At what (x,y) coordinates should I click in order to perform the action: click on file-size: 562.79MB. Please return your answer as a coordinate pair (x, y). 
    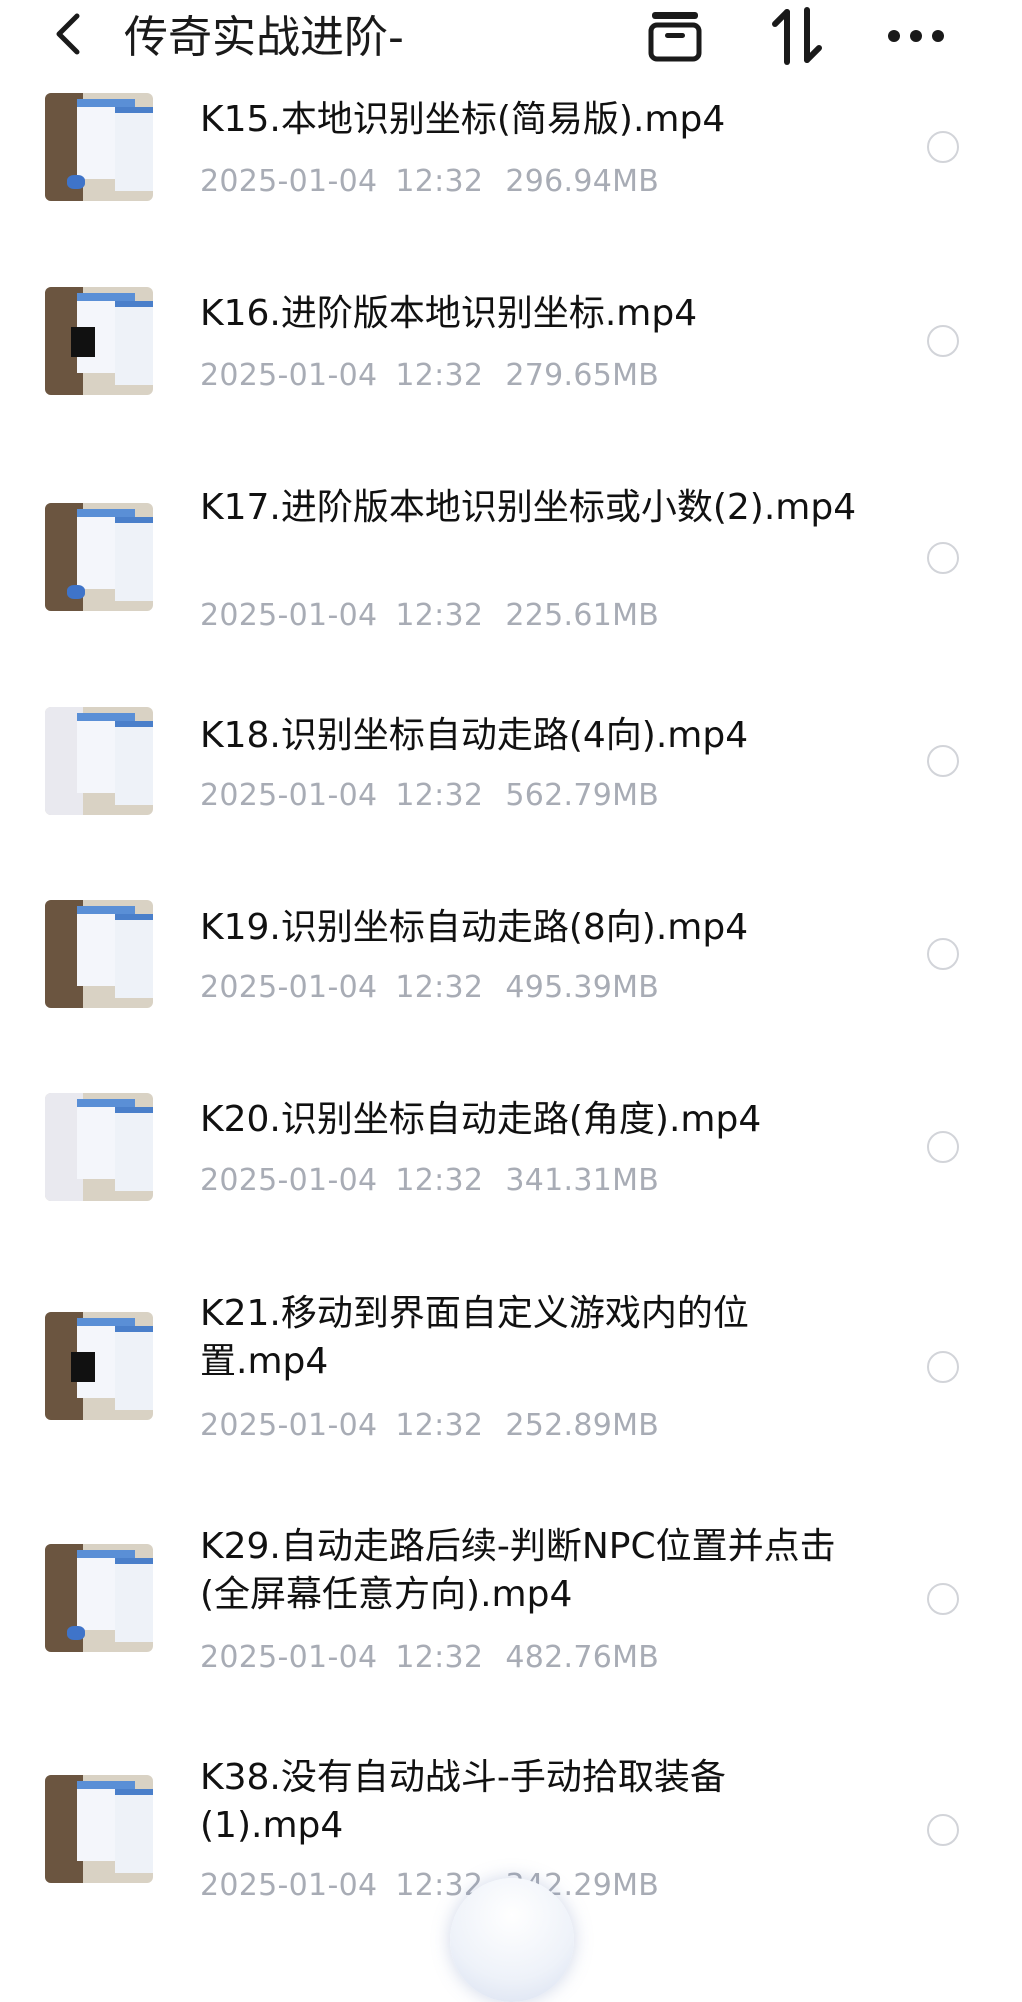
    Looking at the image, I should click on (582, 795).